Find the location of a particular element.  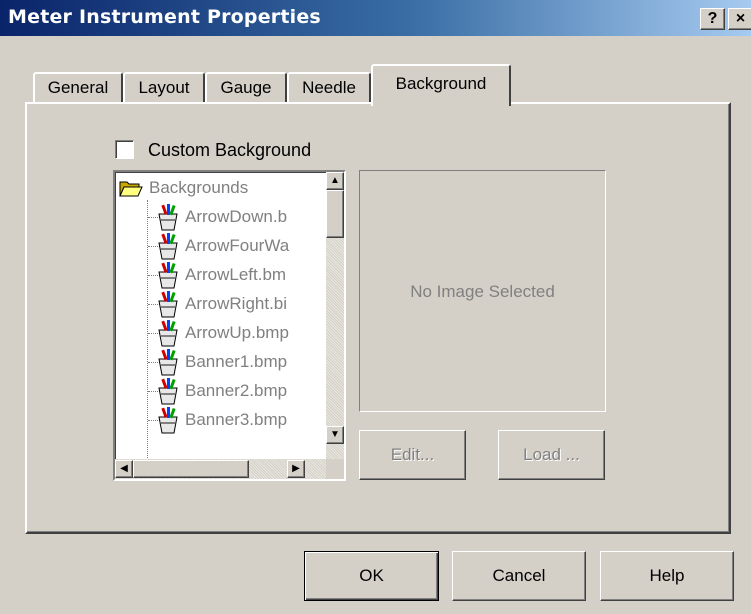

title-bar: Meter Instrument Properties ? × is located at coordinates (375, 18).